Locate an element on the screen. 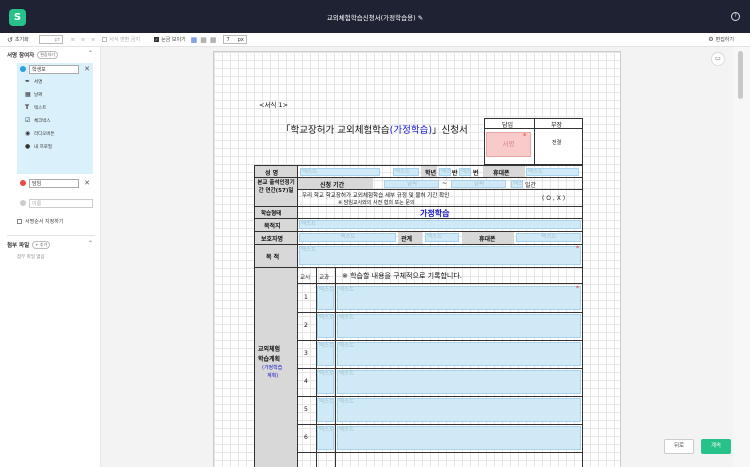  grade-field: 텍스트 is located at coordinates (406, 172).